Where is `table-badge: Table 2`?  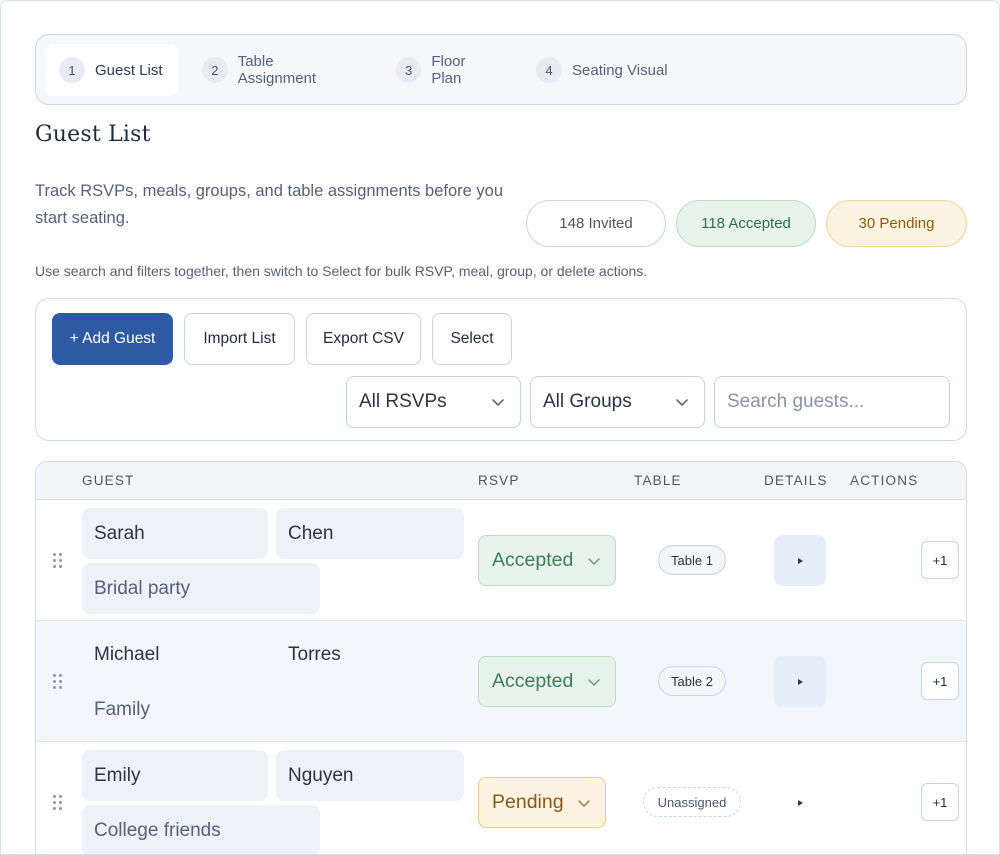 table-badge: Table 2 is located at coordinates (692, 681).